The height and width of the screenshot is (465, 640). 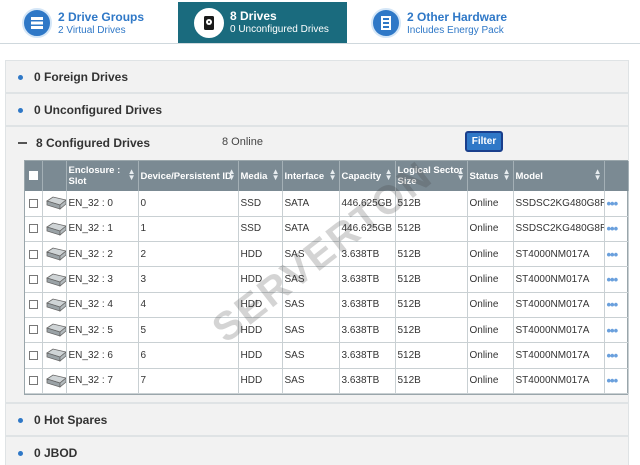 What do you see at coordinates (317, 143) in the screenshot?
I see `section-toggle-configured: 8 Configured Drives` at bounding box center [317, 143].